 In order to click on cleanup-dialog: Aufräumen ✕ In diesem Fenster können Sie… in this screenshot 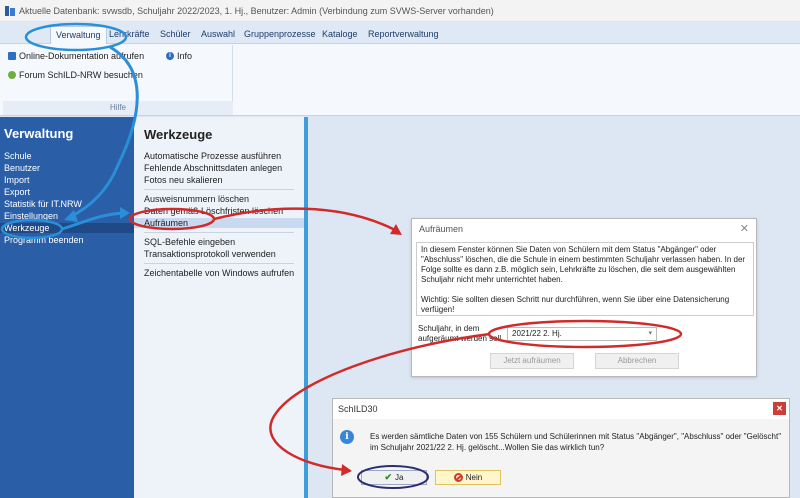, I will do `click(584, 297)`.